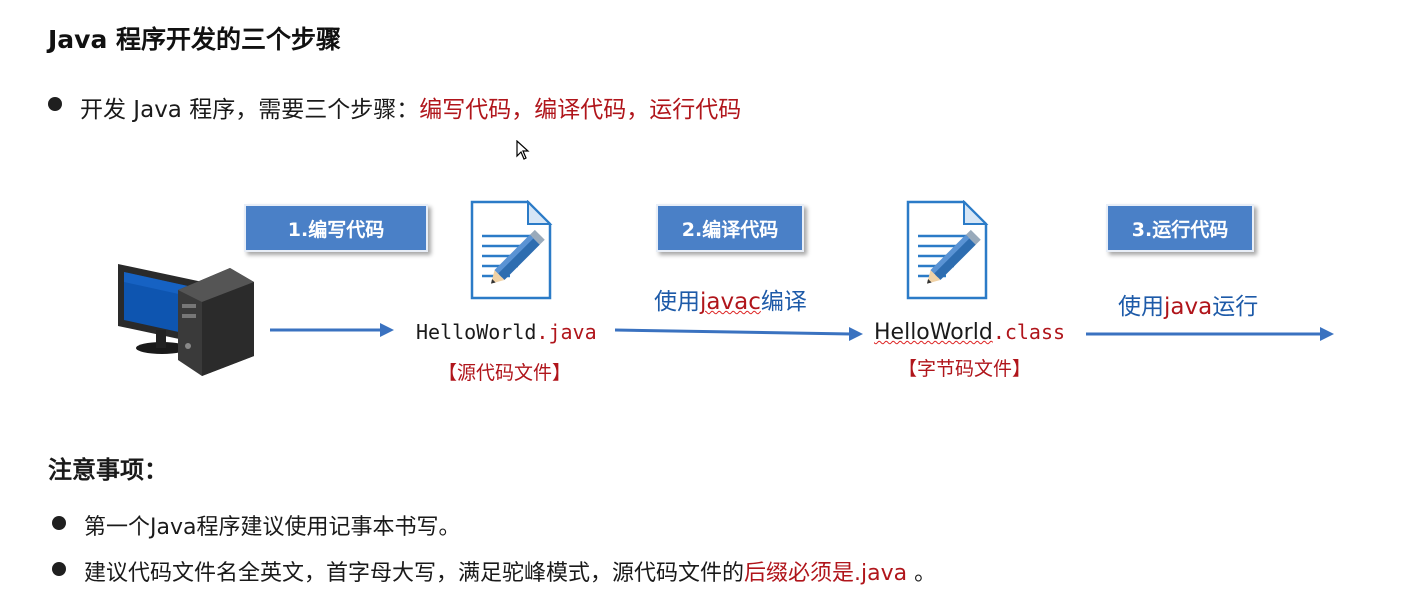 Image resolution: width=1416 pixels, height=614 pixels. What do you see at coordinates (580, 110) in the screenshot?
I see `intro-highlight: 编写代码，编译代码，运行代码` at bounding box center [580, 110].